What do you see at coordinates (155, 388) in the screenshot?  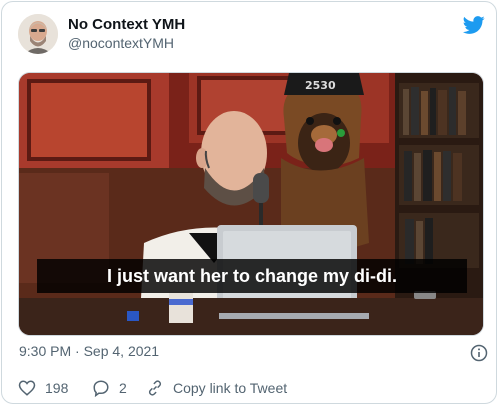 I see `link-icon` at bounding box center [155, 388].